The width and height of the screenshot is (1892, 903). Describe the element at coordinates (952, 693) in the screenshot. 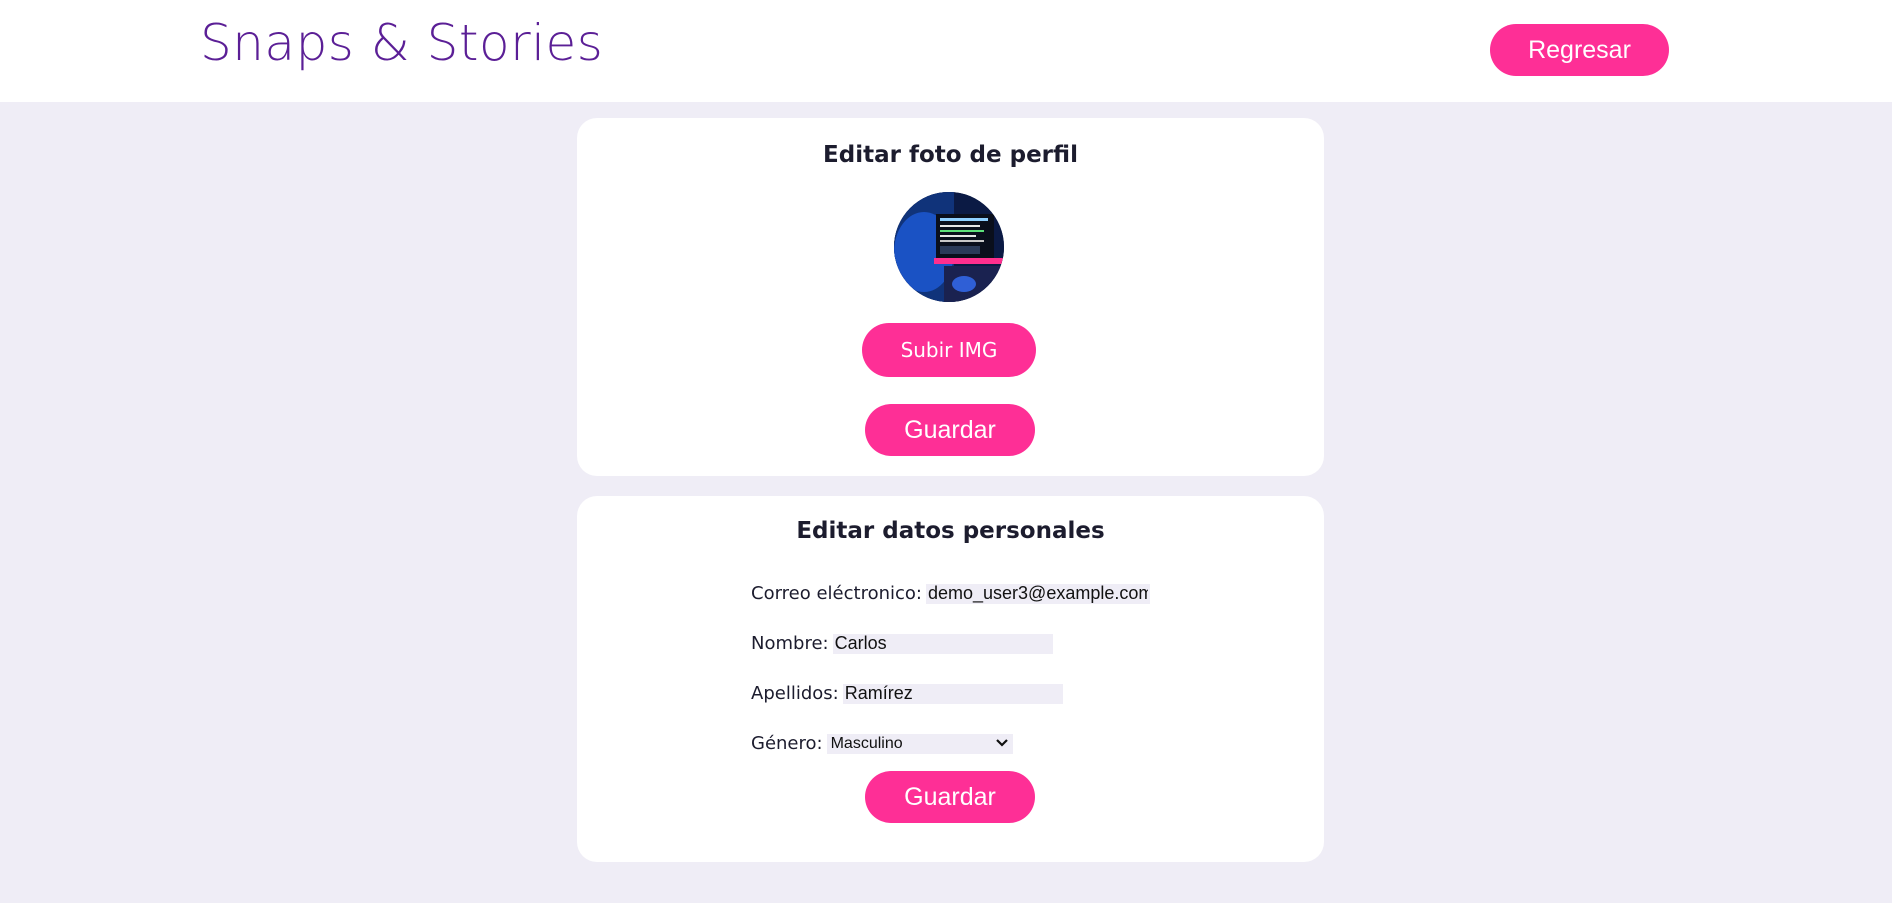

I see `lastname-field` at that location.